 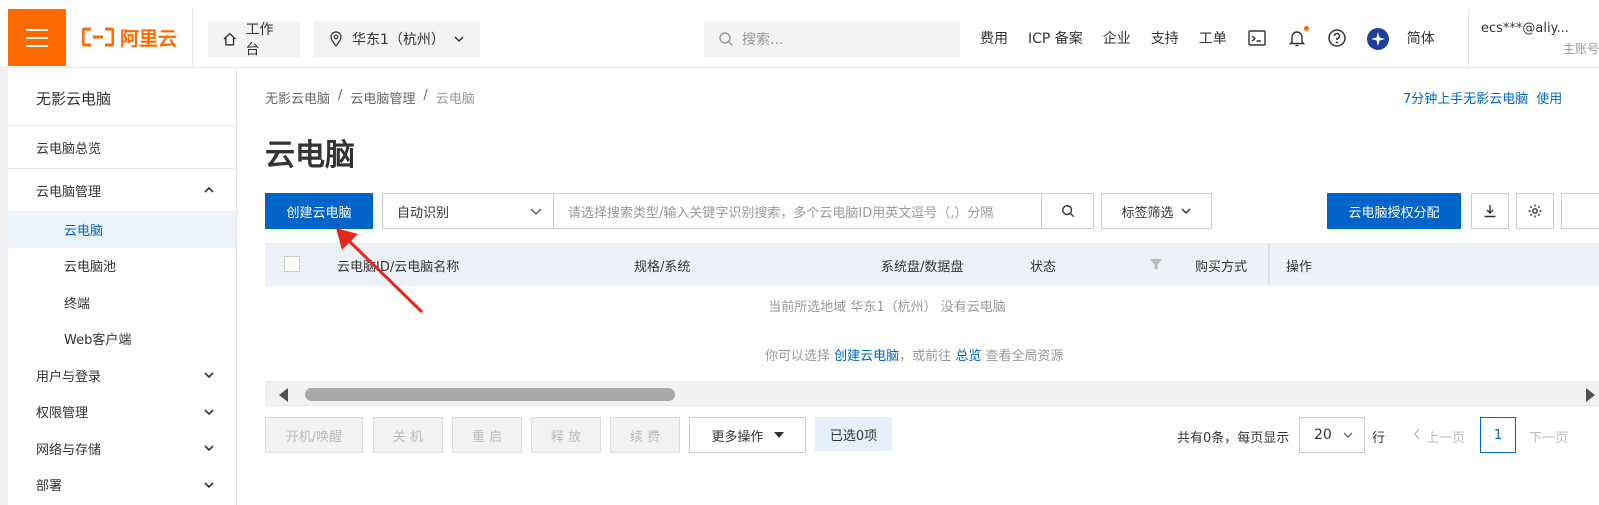 I want to click on user-account-menu: ecs***@aliy... 主账号, so click(x=1533, y=37).